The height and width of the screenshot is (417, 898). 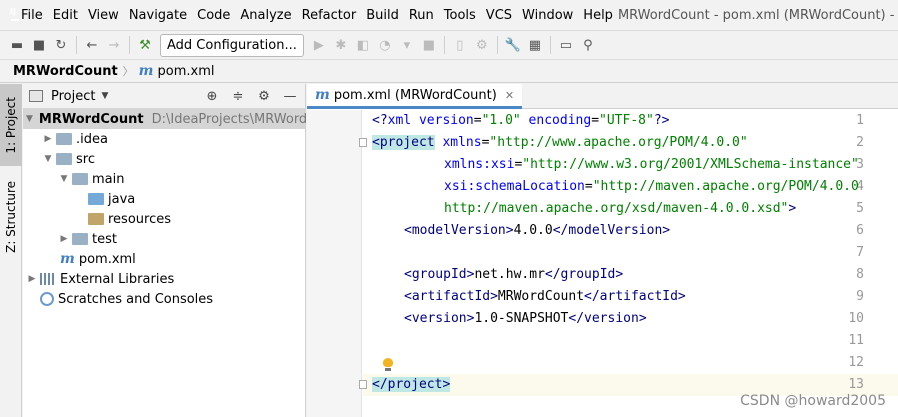 I want to click on update-running-icon: ⚙, so click(x=482, y=45).